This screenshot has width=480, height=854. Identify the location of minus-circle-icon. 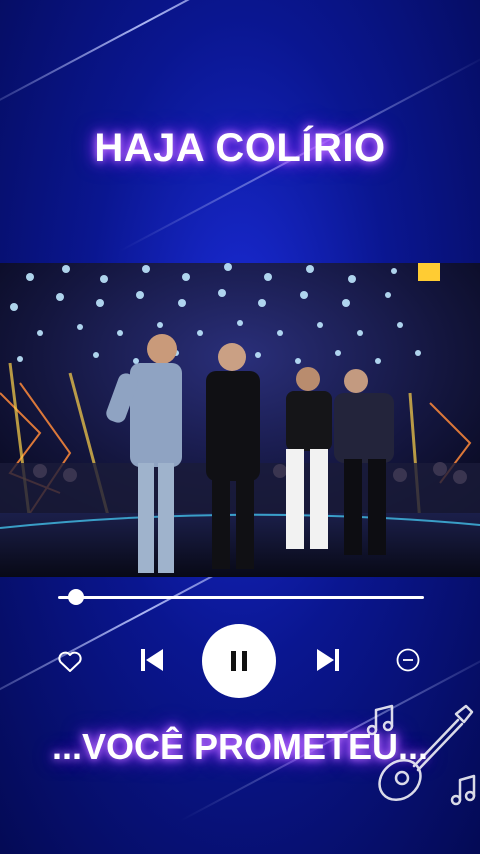
(408, 660).